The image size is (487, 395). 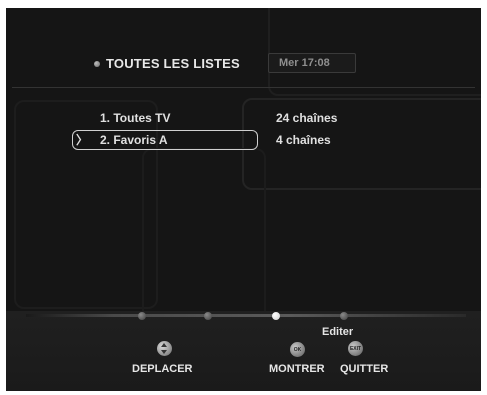 What do you see at coordinates (303, 140) in the screenshot?
I see `list-channel-count: 4 chaînes` at bounding box center [303, 140].